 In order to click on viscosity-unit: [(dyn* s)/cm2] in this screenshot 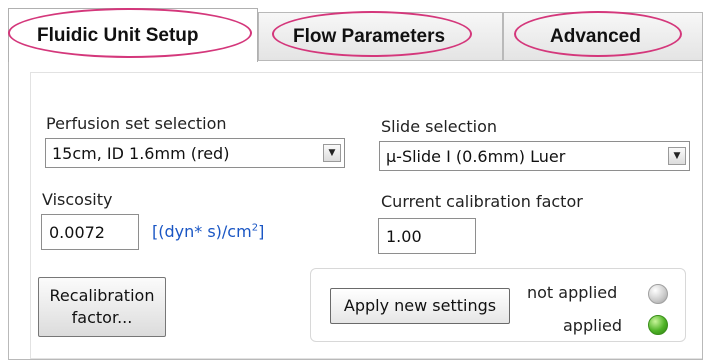, I will do `click(208, 231)`.